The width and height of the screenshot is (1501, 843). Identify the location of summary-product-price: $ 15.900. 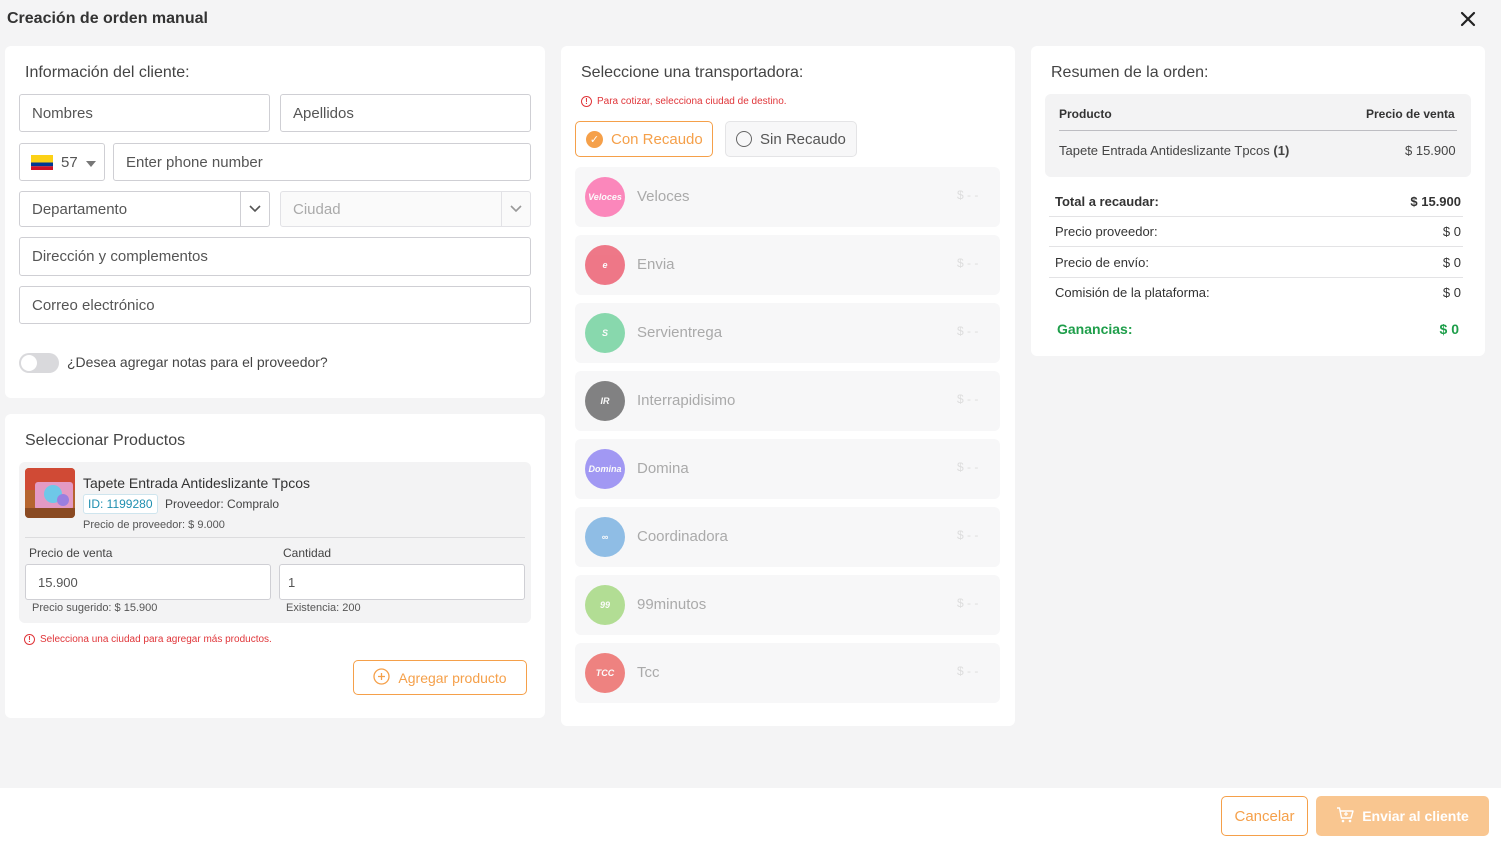
(1430, 150).